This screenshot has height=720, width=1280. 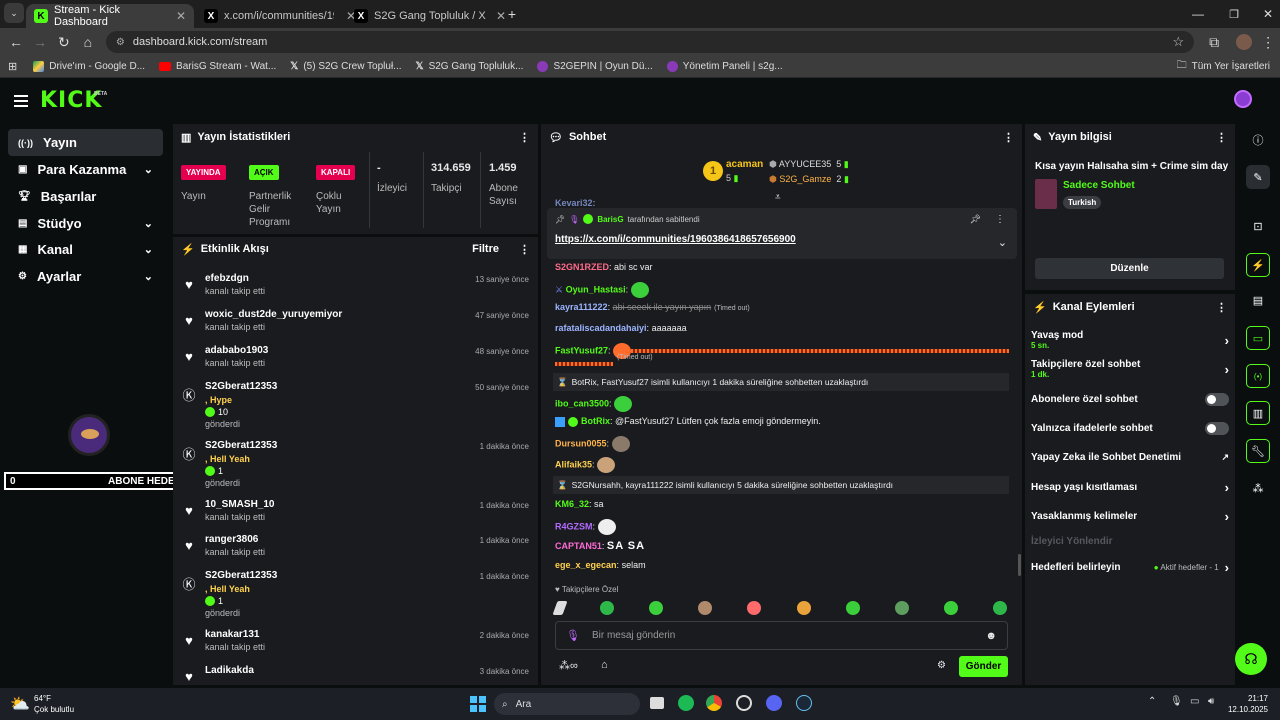 I want to click on leaderboard-name: acaman, so click(x=744, y=164).